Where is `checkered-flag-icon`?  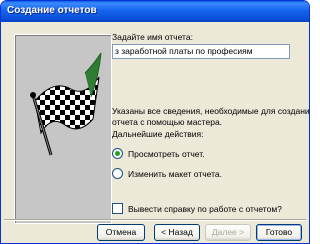 checkered-flag-icon is located at coordinates (66, 104).